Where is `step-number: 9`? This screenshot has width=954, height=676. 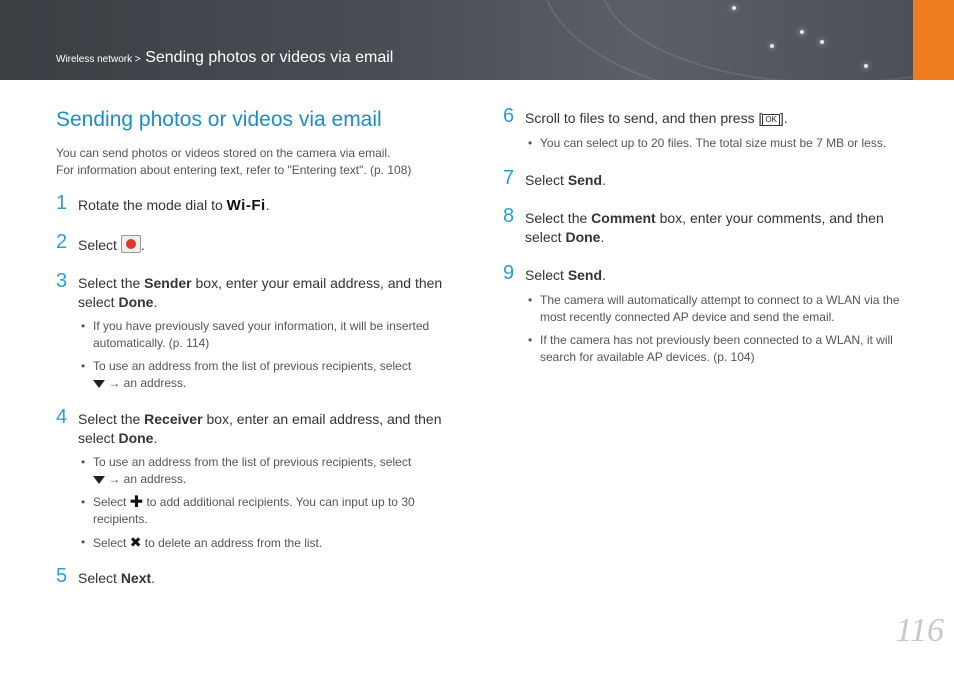
step-number: 9 is located at coordinates (509, 273).